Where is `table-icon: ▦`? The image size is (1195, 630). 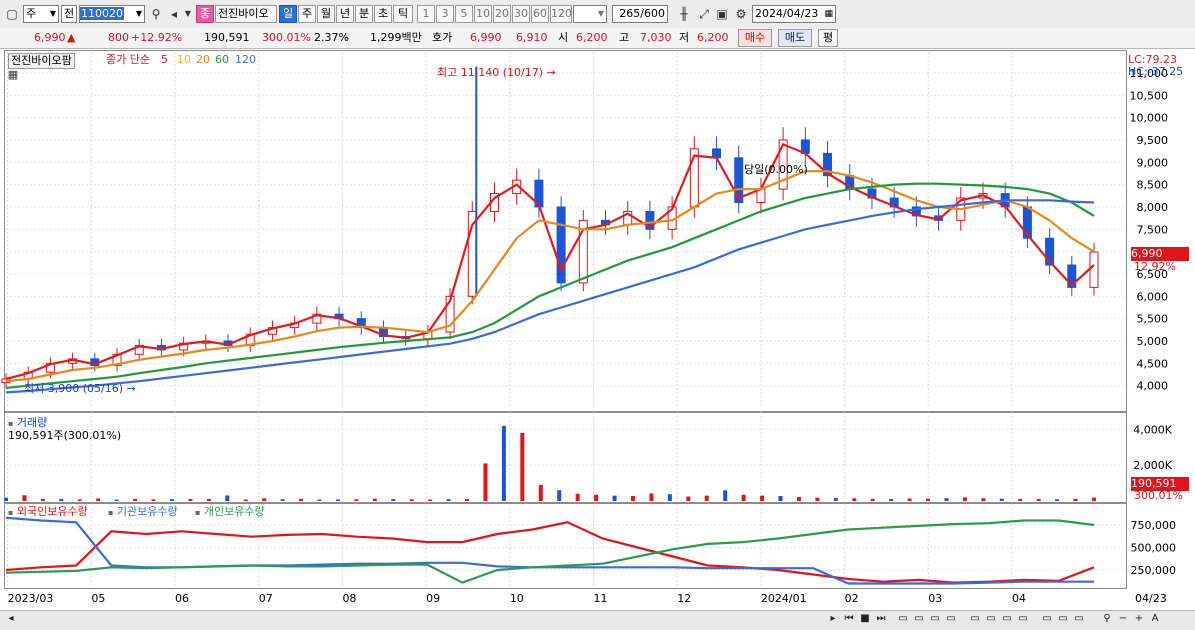
table-icon: ▦ is located at coordinates (13, 75).